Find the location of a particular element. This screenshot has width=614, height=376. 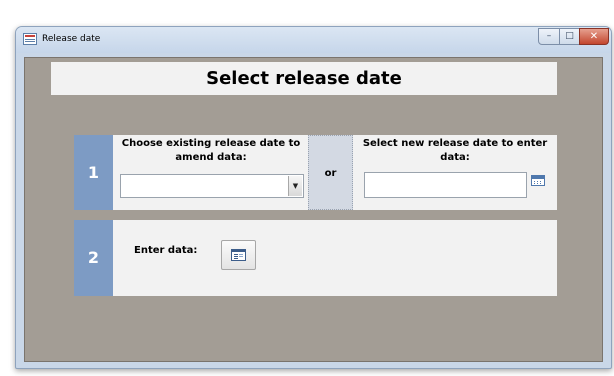

section-2-panel is located at coordinates (335, 258).